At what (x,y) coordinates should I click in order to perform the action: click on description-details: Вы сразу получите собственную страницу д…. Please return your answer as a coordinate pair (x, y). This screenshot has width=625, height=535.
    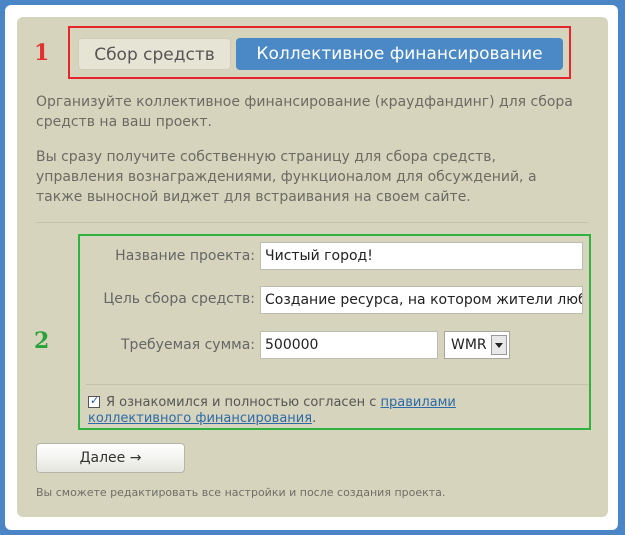
    Looking at the image, I should click on (286, 177).